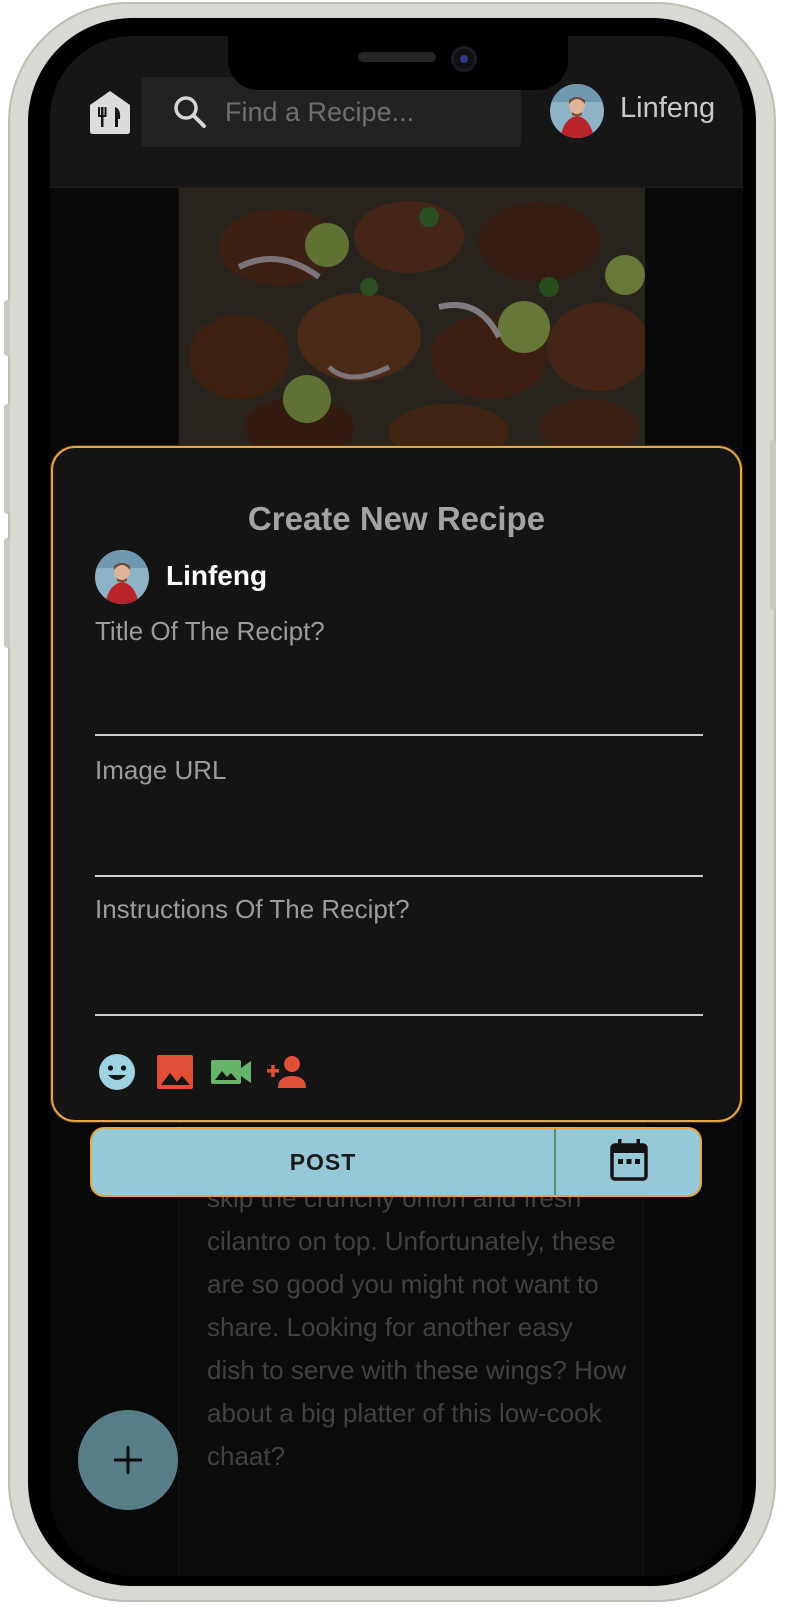  I want to click on video-icon, so click(231, 1072).